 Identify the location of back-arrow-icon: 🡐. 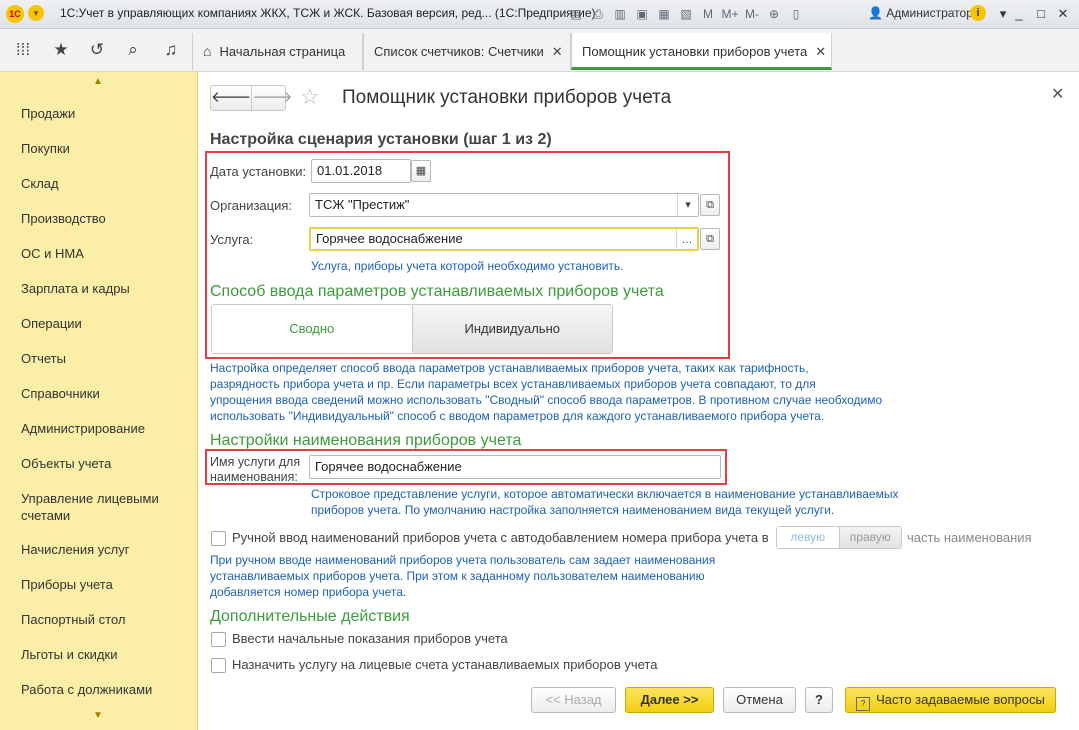
(231, 98).